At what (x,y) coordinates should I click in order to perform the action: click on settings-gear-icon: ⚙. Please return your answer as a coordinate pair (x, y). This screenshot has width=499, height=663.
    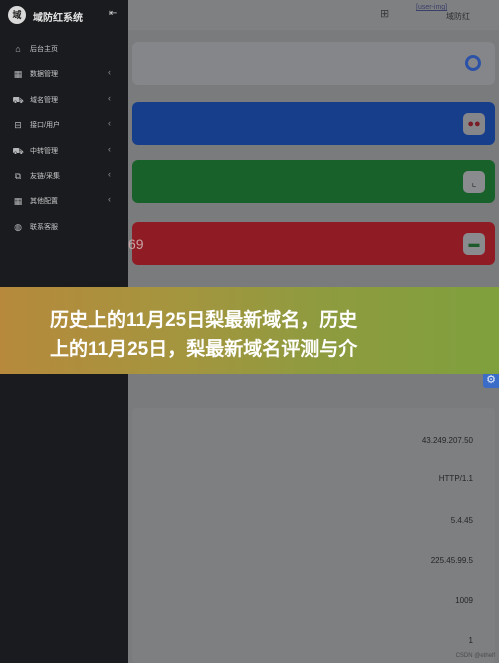
    Looking at the image, I should click on (491, 380).